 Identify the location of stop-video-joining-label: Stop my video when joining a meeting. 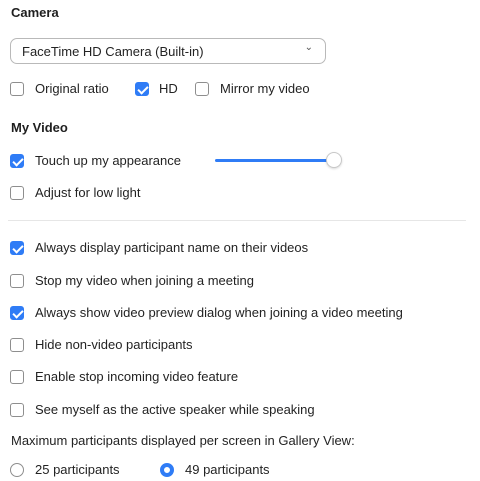
(144, 280).